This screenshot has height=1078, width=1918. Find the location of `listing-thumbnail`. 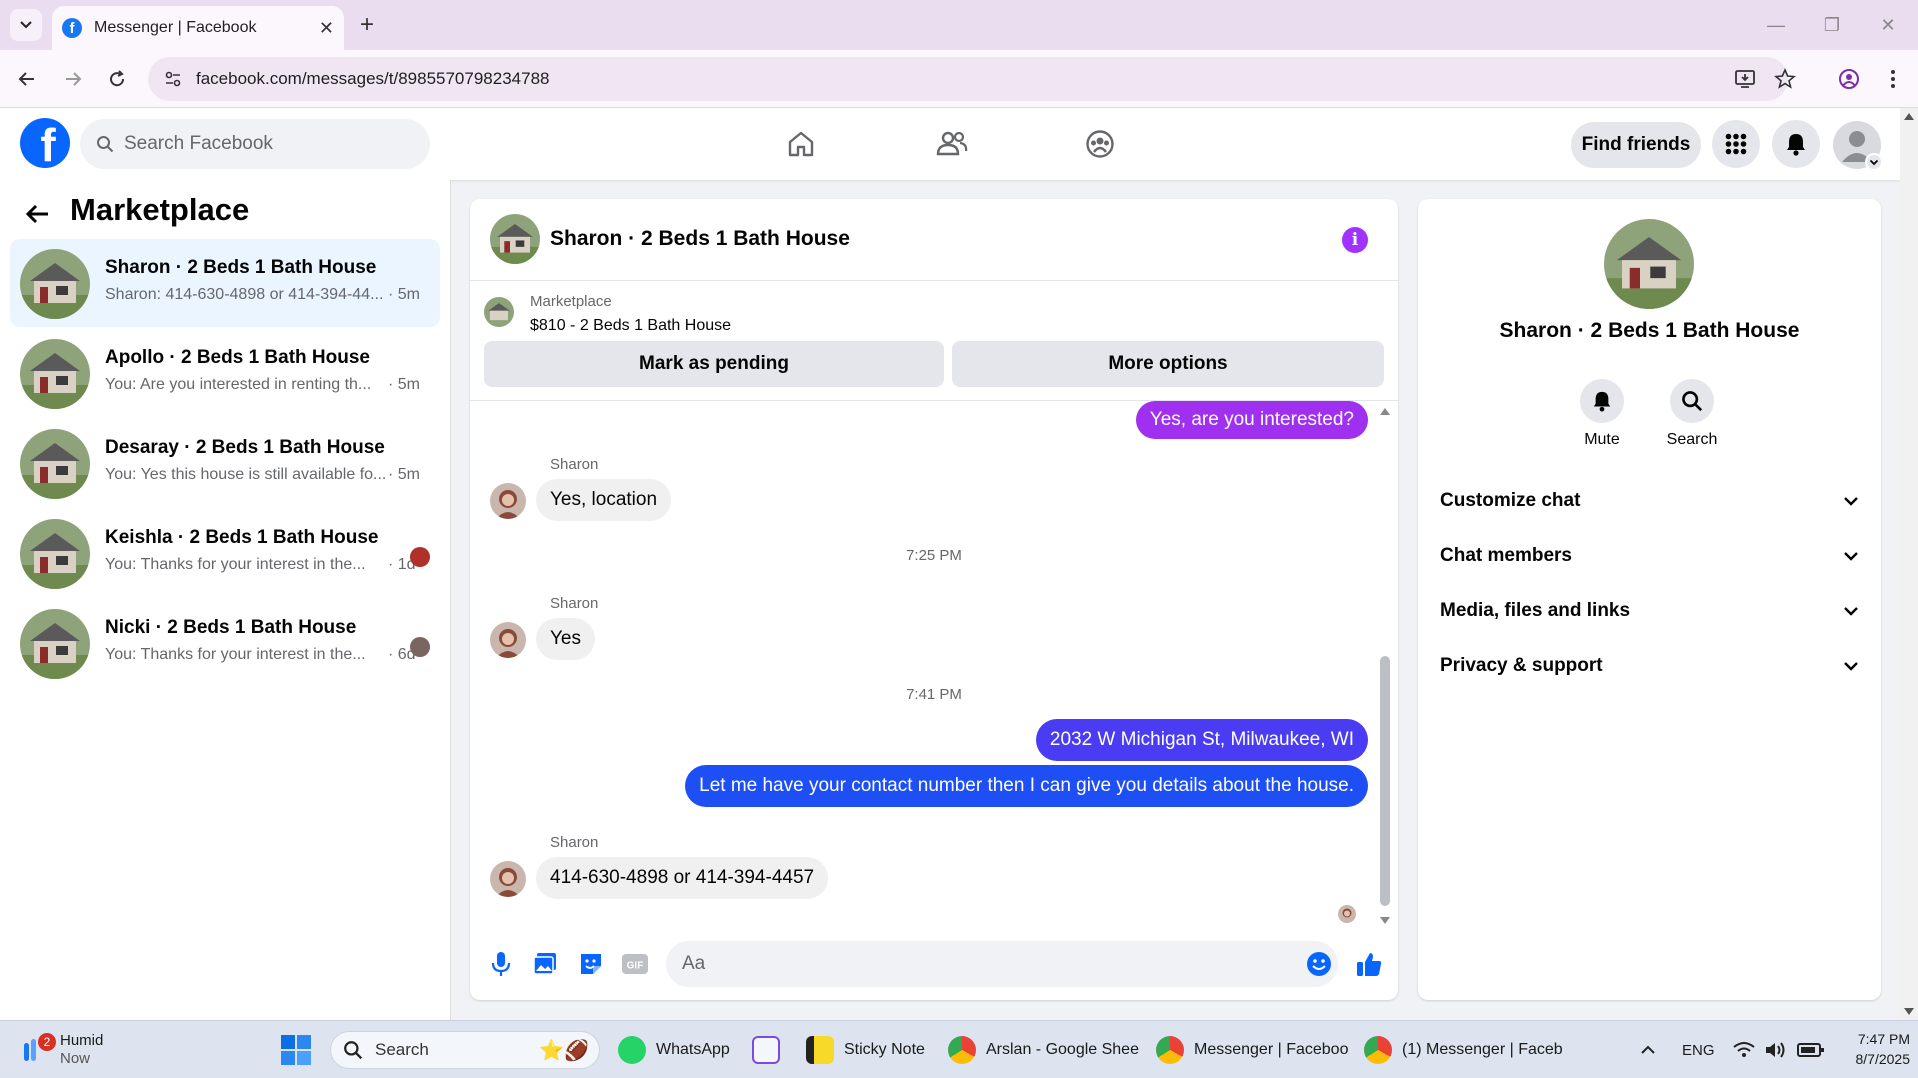

listing-thumbnail is located at coordinates (499, 312).